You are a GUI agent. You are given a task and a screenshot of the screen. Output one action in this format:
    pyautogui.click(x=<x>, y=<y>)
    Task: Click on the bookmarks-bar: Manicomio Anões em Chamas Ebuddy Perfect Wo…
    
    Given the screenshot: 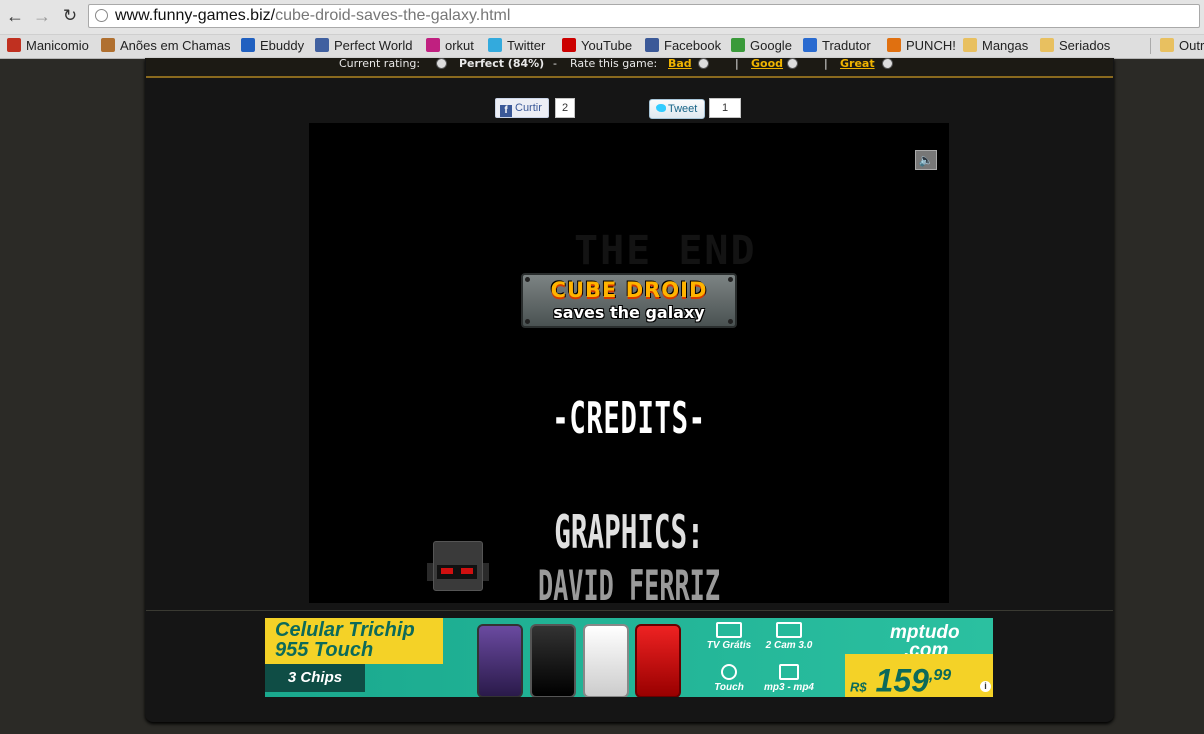 What is the action you would take?
    pyautogui.click(x=602, y=47)
    